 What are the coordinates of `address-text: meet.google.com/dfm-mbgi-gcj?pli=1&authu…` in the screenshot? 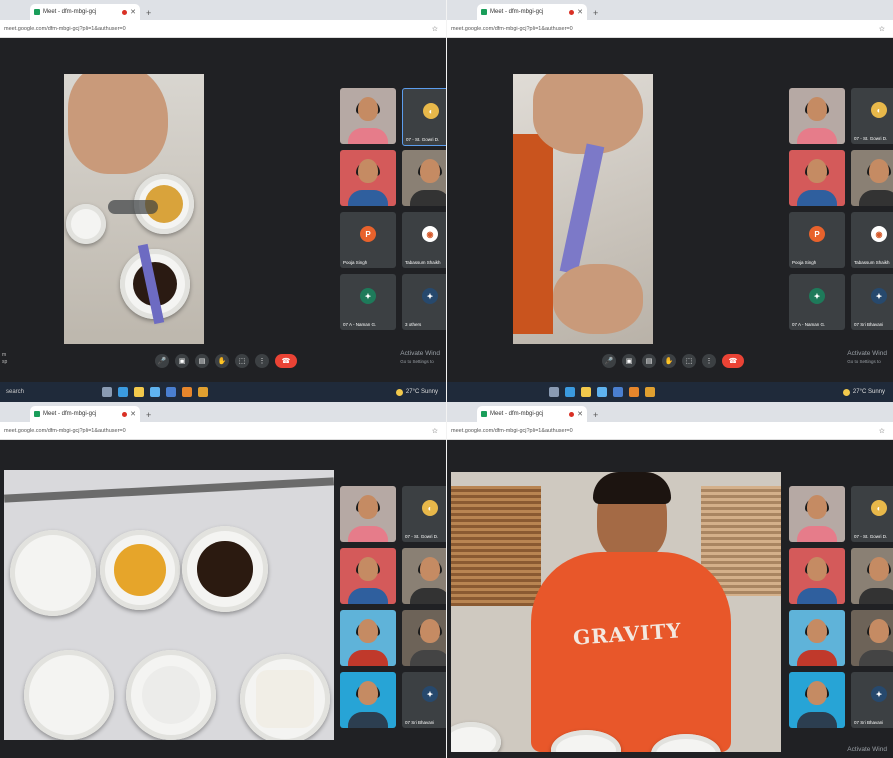 It's located at (65, 430).